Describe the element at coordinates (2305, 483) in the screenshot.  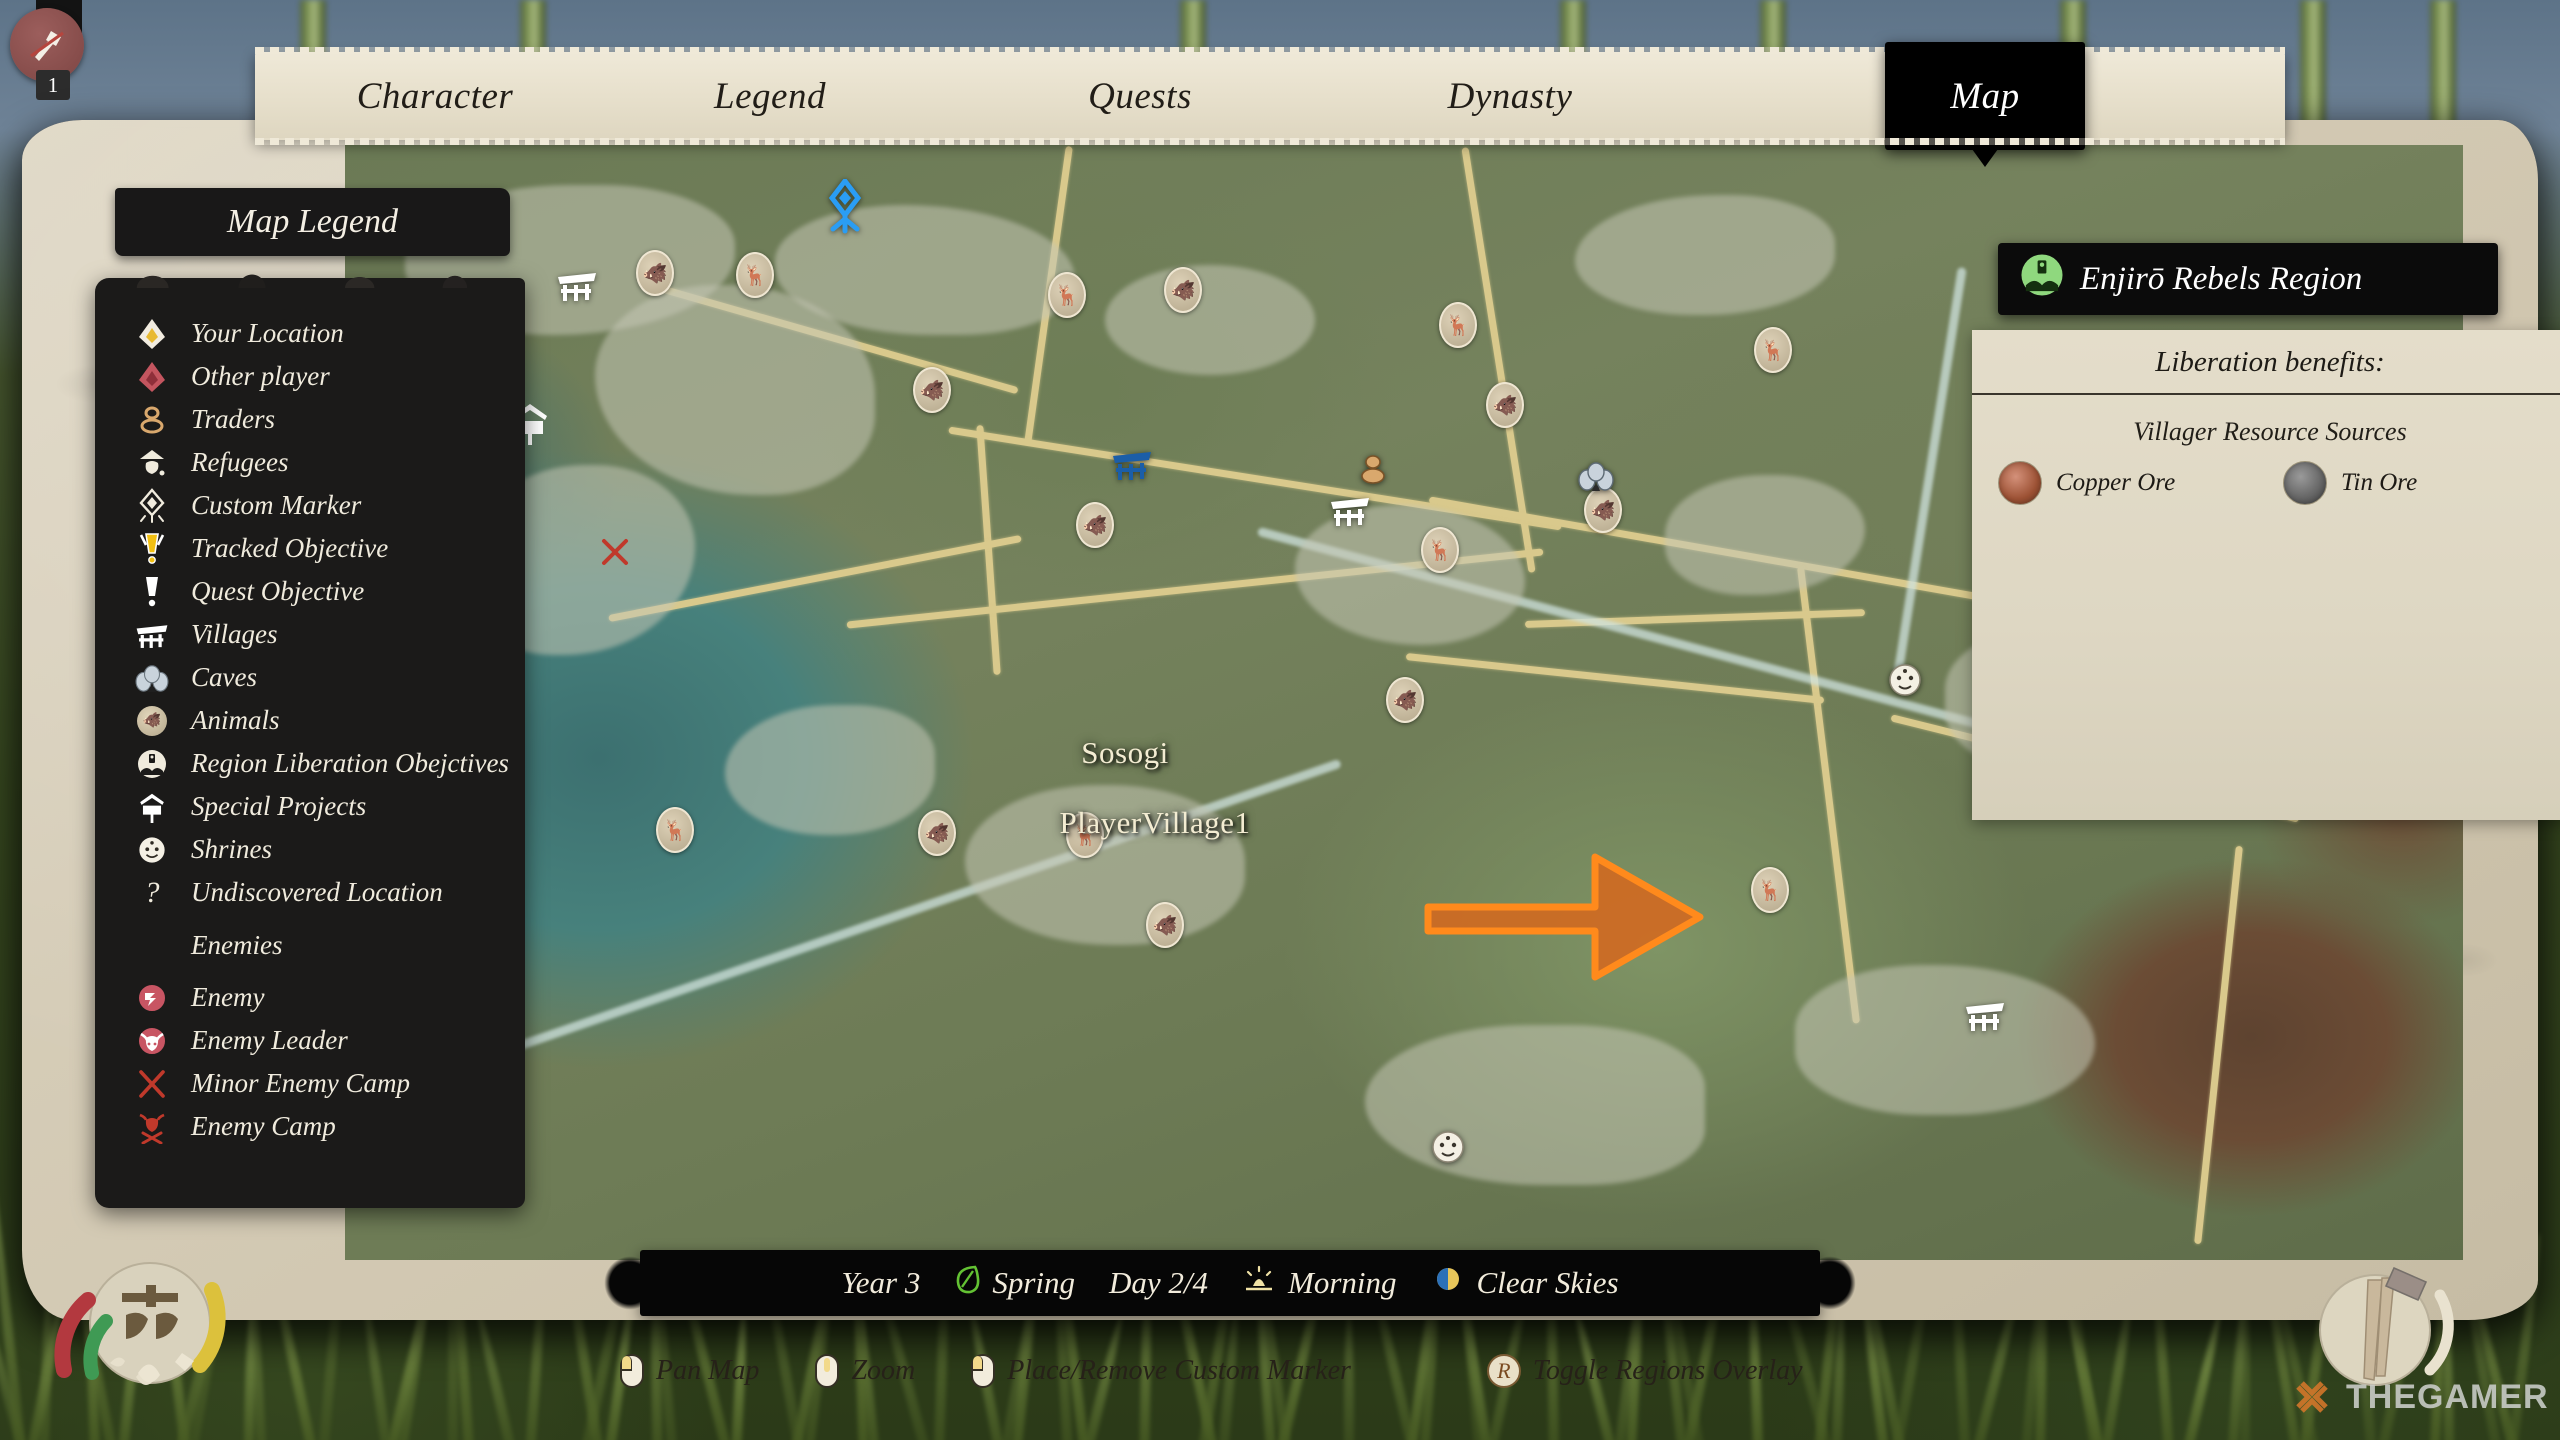
I see `tin-ore-icon` at that location.